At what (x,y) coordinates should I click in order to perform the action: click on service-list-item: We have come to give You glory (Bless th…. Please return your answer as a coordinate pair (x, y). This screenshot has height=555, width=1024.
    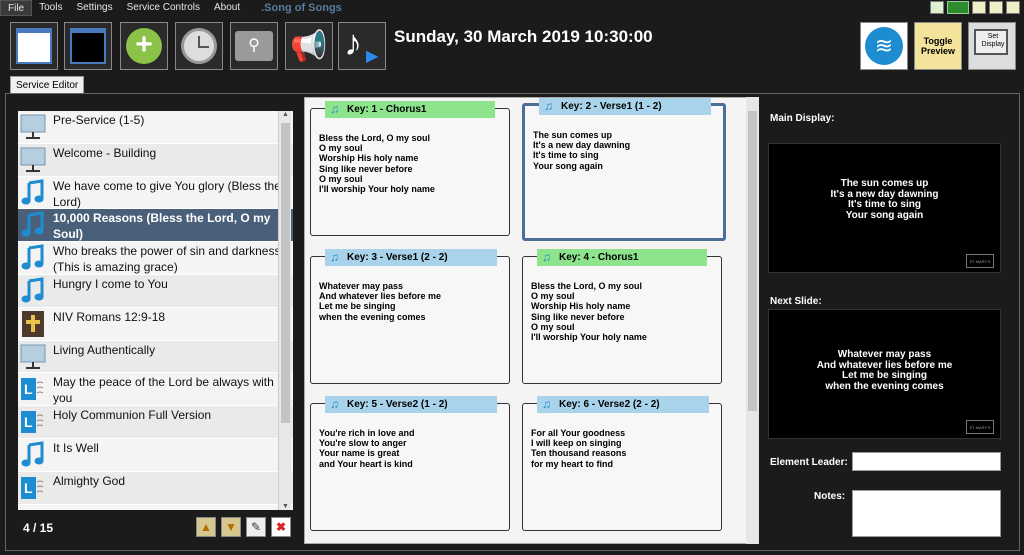
    Looking at the image, I should click on (155, 193).